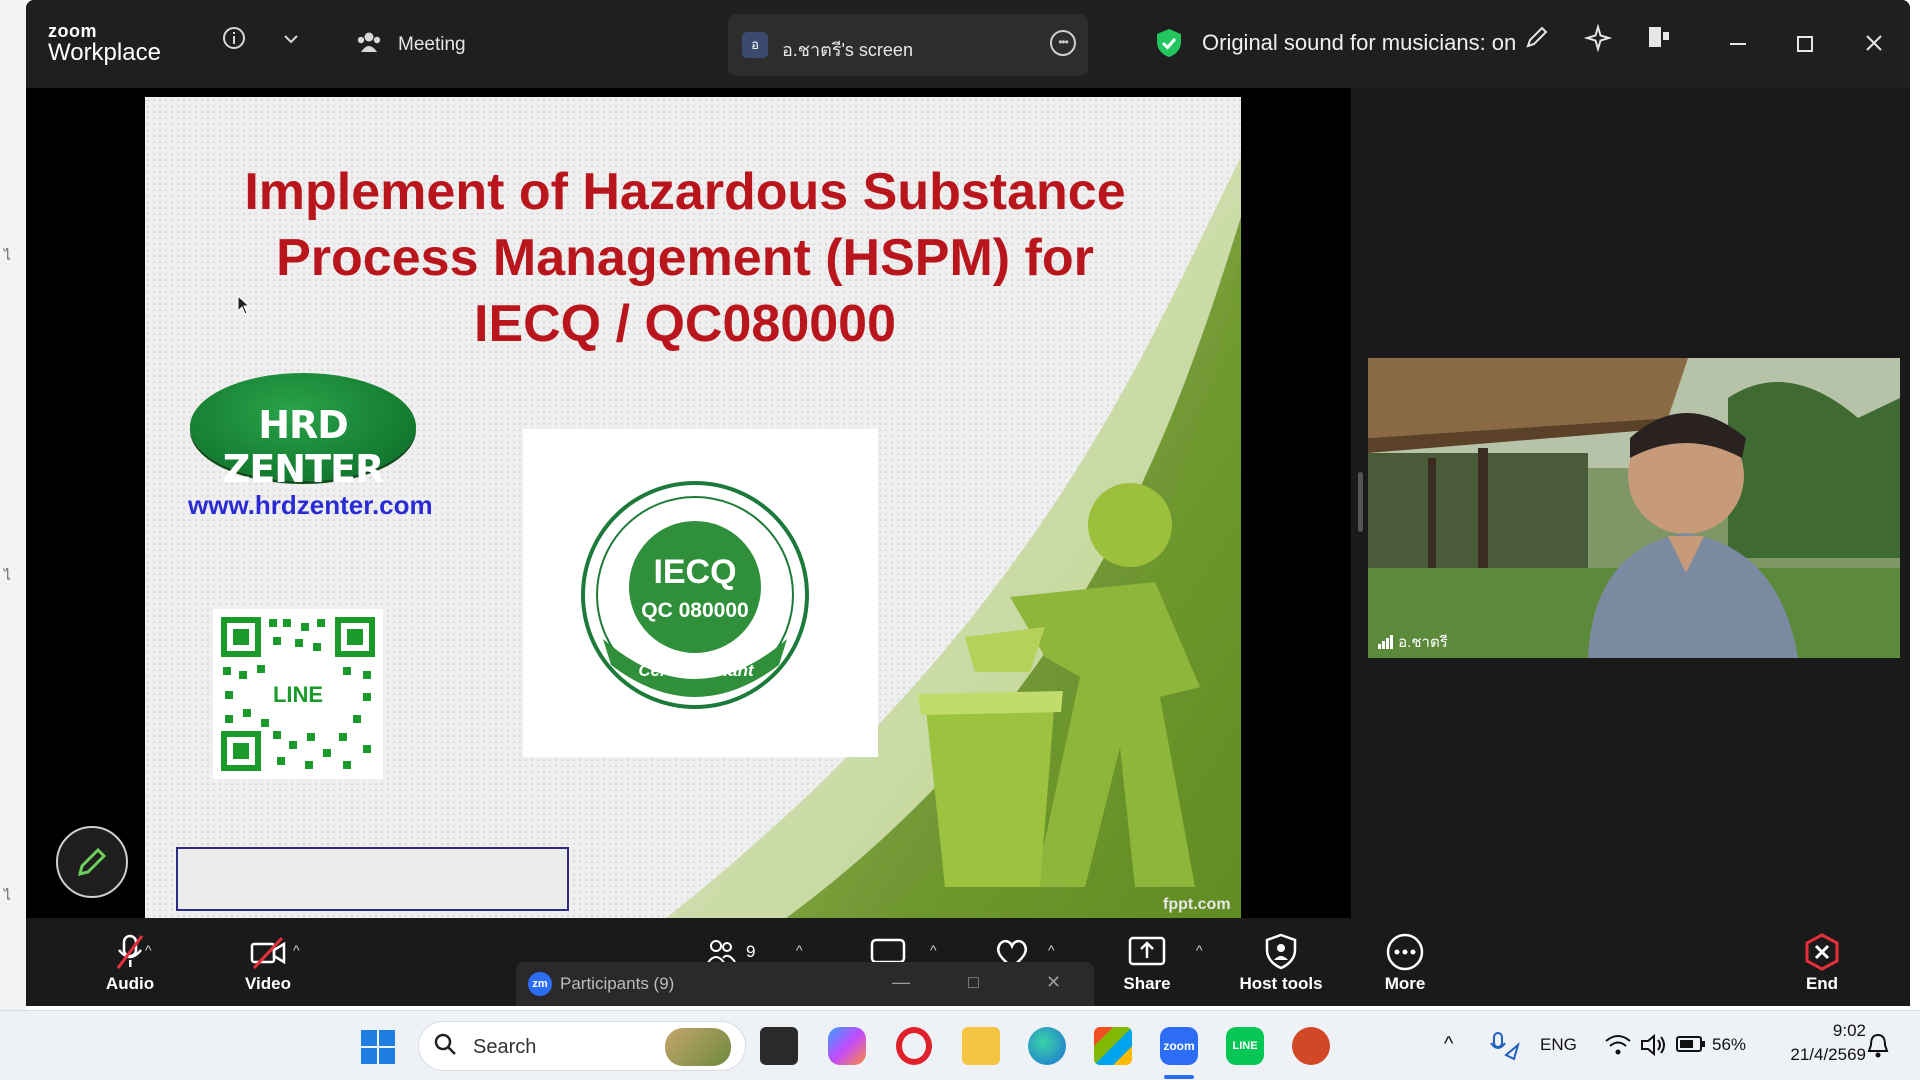  I want to click on volume-icon, so click(1654, 1045).